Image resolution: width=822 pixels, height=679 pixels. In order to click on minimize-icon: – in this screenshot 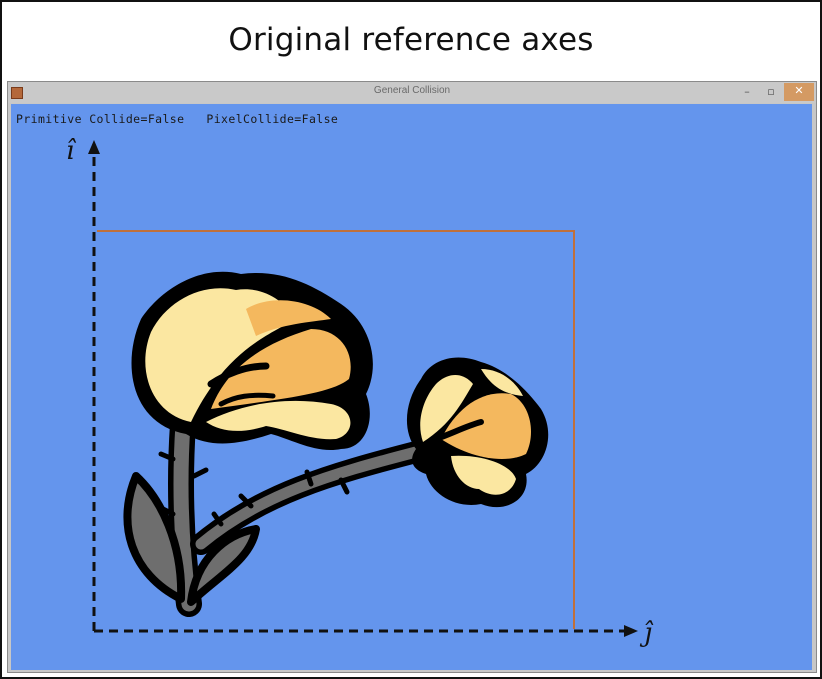, I will do `click(747, 92)`.